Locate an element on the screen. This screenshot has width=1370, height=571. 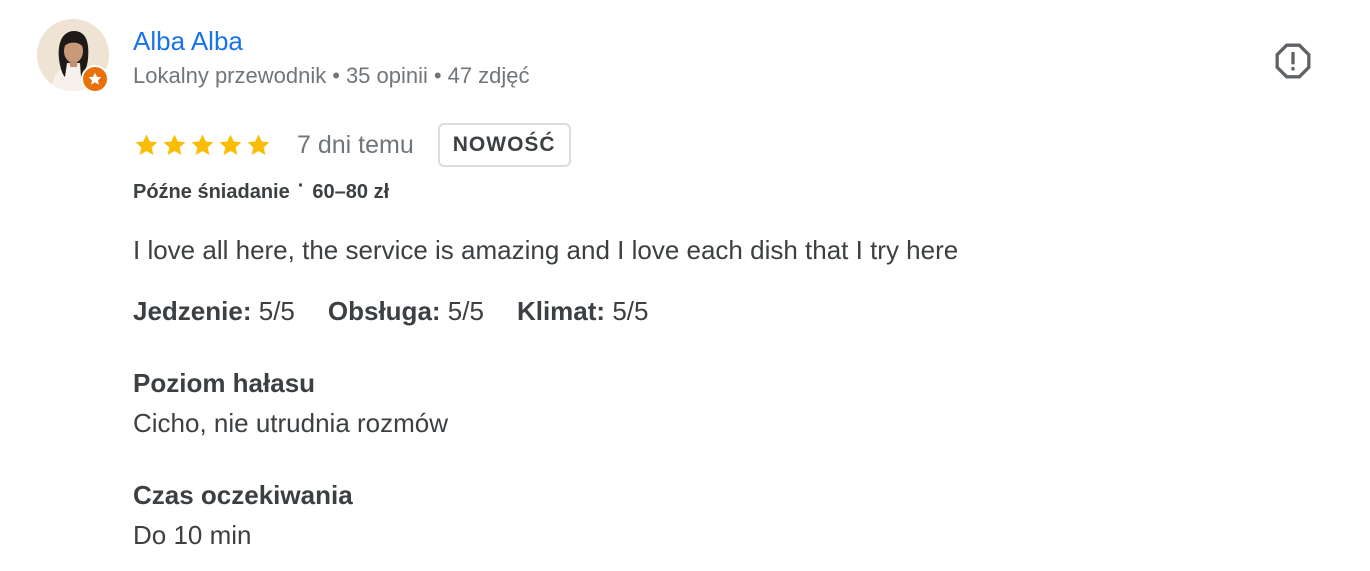
meal-type: Późne śniadanie is located at coordinates (211, 192).